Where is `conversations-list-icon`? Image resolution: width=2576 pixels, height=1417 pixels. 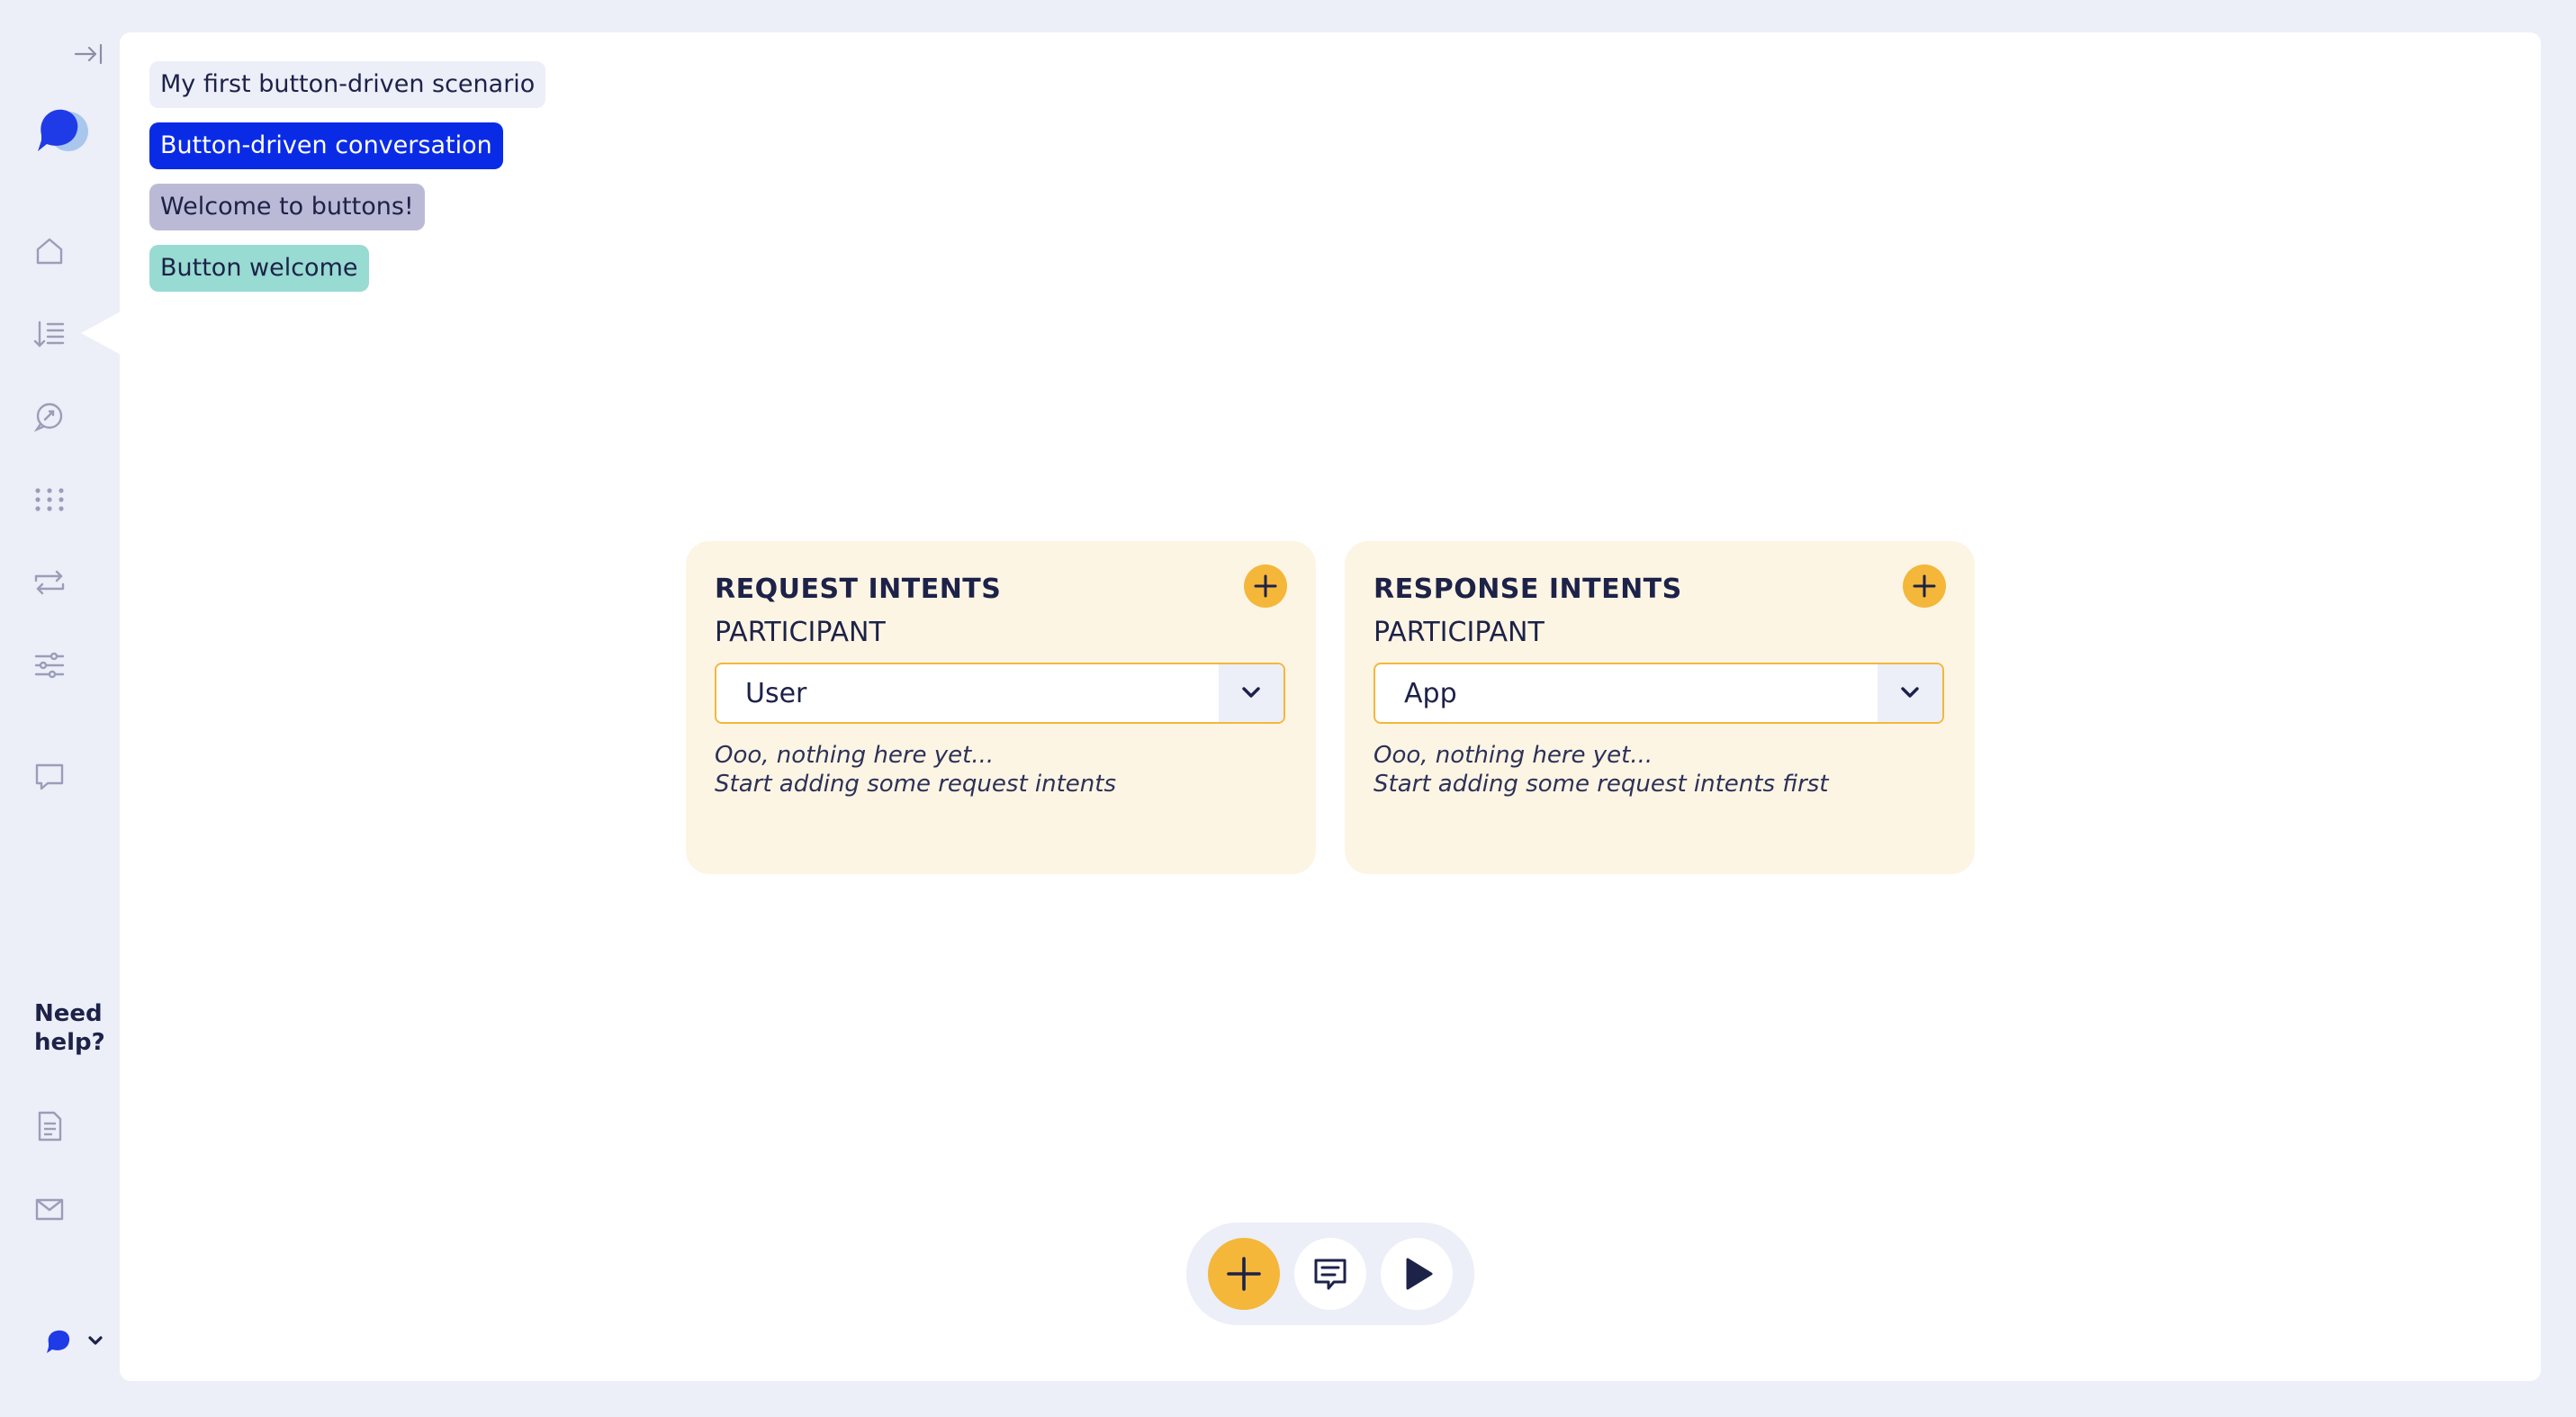 conversations-list-icon is located at coordinates (49, 334).